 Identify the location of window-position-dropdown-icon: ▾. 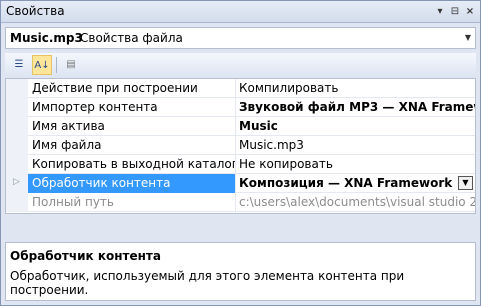
(440, 12).